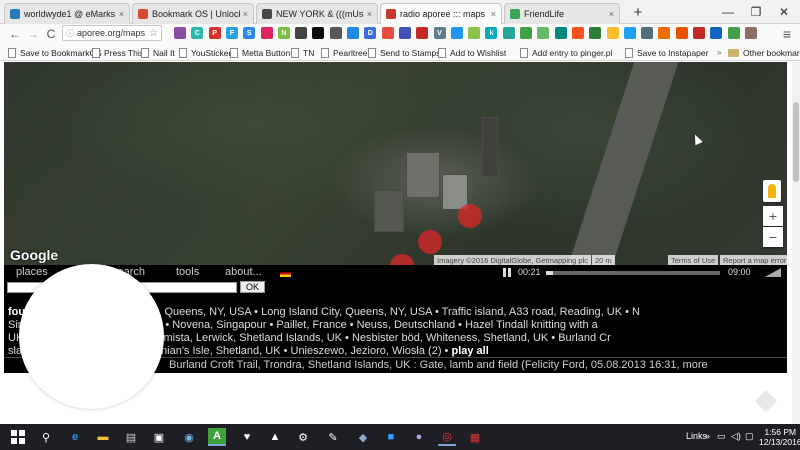 This screenshot has width=800, height=450. Describe the element at coordinates (70, 33) in the screenshot. I see `page-info-icon: ⓘ` at that location.